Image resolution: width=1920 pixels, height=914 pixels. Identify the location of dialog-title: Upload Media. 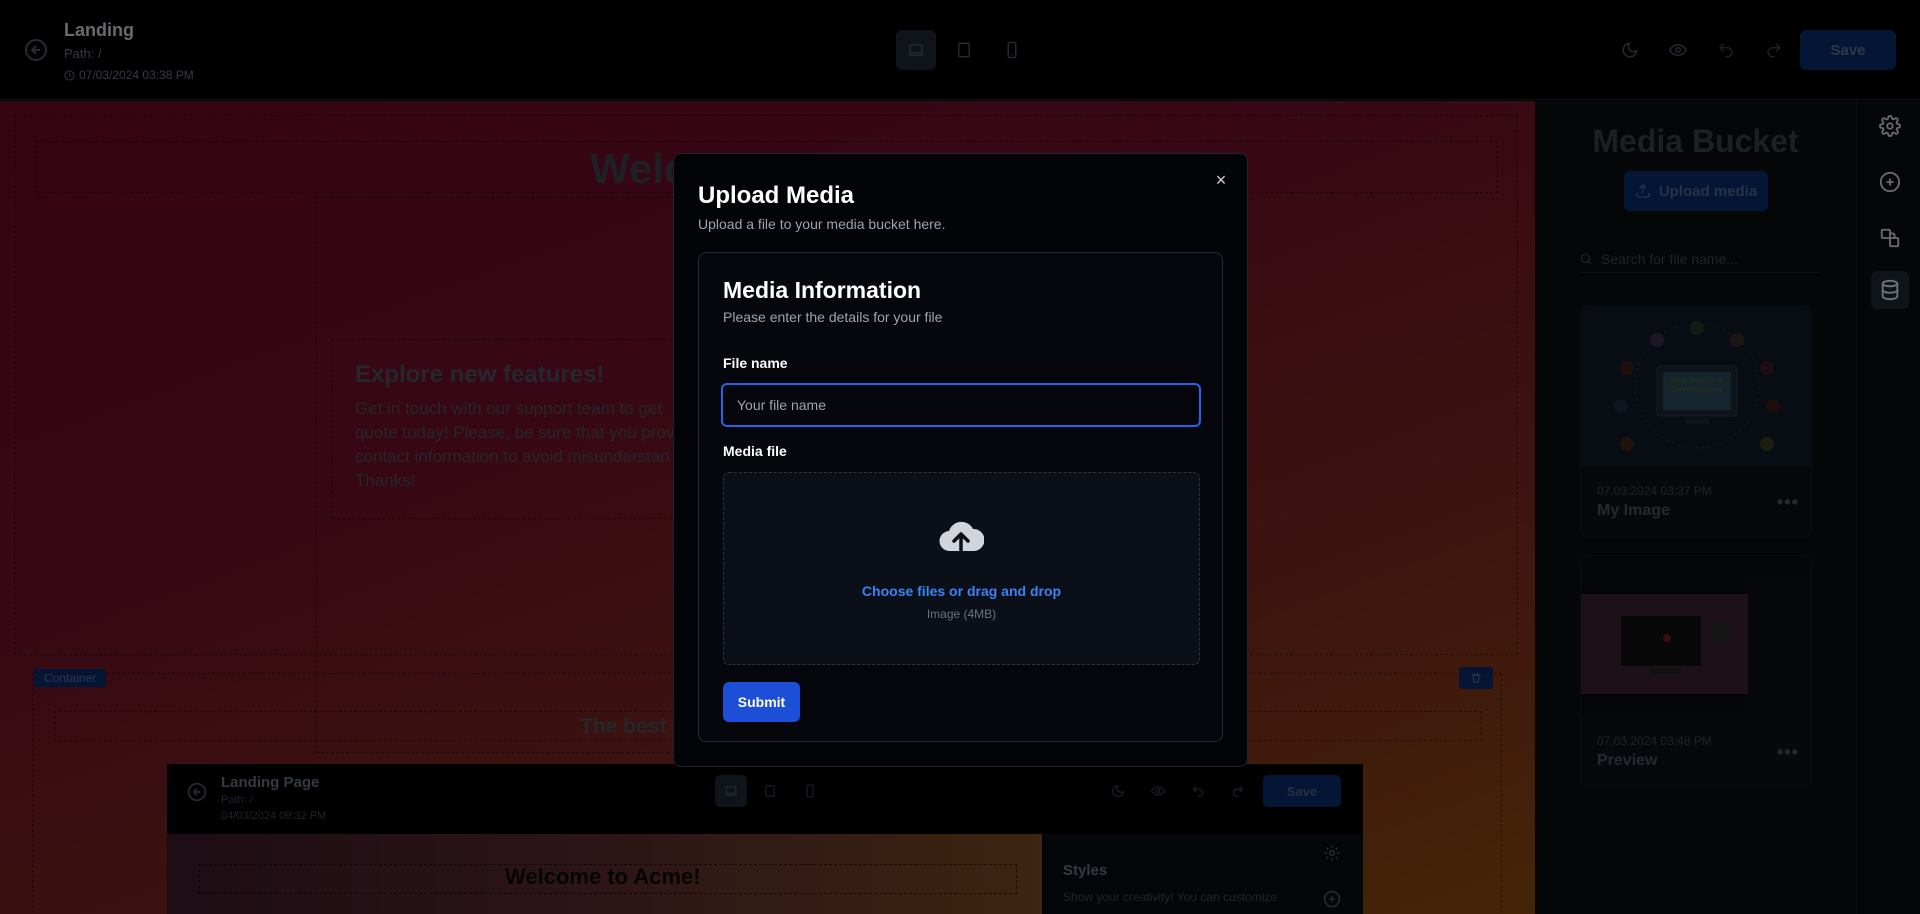
(776, 195).